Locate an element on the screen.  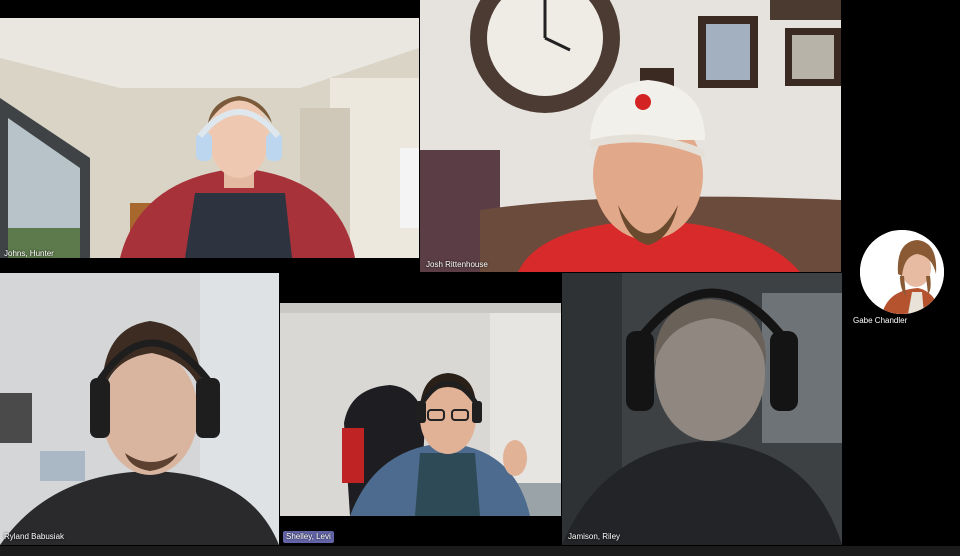
video-feed-shelley-levi is located at coordinates (420, 409).